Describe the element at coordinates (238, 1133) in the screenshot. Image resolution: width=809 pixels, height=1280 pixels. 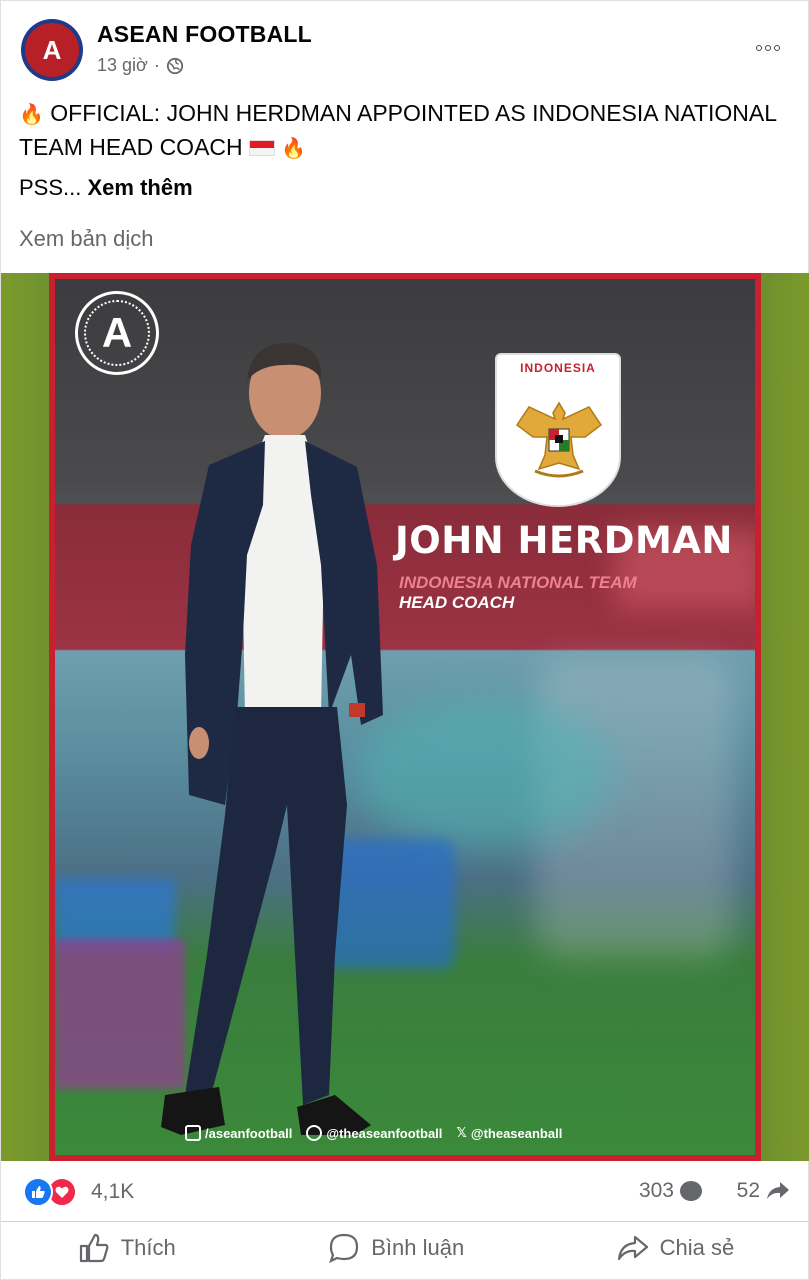
I see `social-facebook: /aseanfootball` at that location.